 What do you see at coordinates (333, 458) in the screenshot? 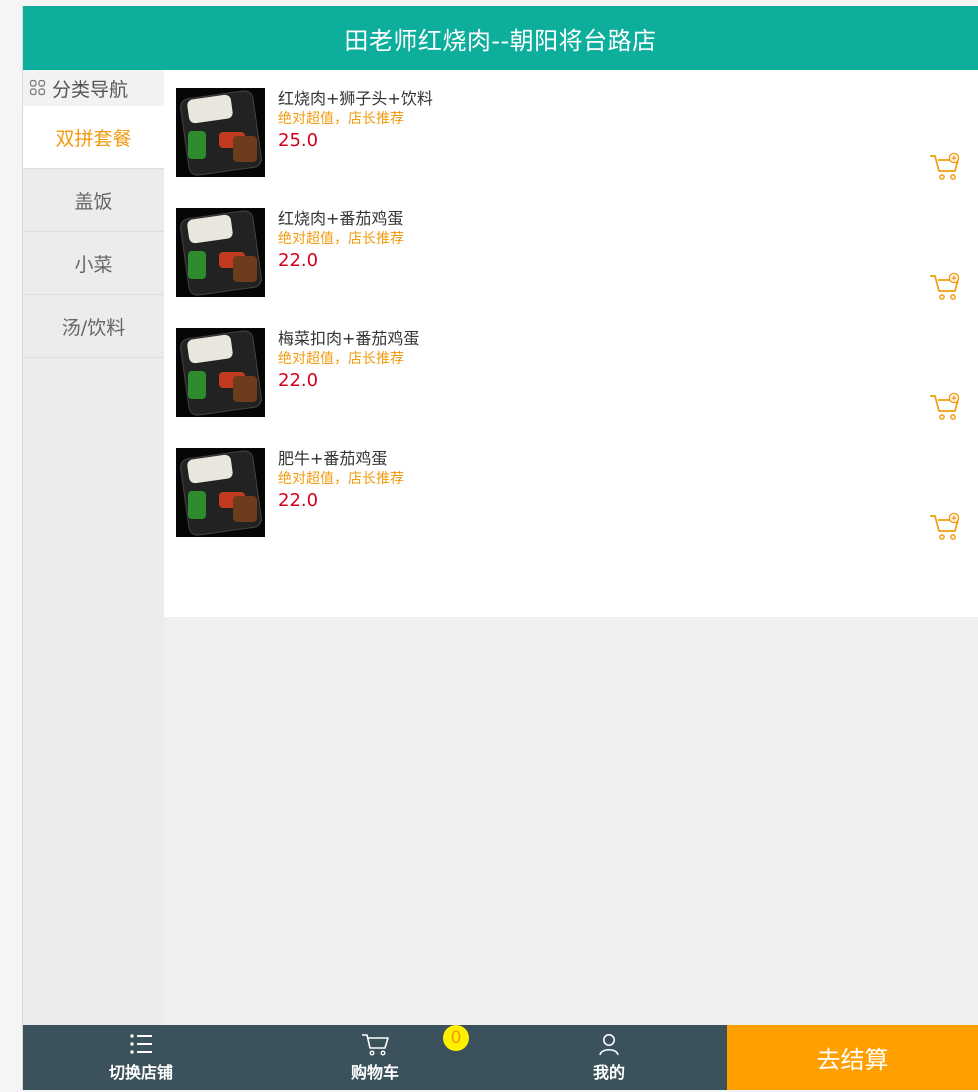
I see `product-name: 肥牛+番茄鸡蛋` at bounding box center [333, 458].